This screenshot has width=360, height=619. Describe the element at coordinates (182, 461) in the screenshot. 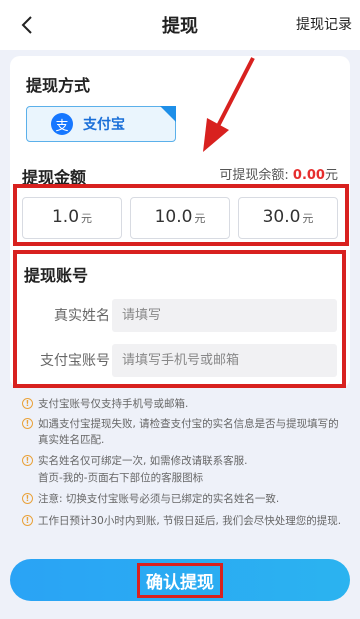

I see `note-item: ! 实名姓名仅可绑定一次, 如需修改请联系客服.` at that location.